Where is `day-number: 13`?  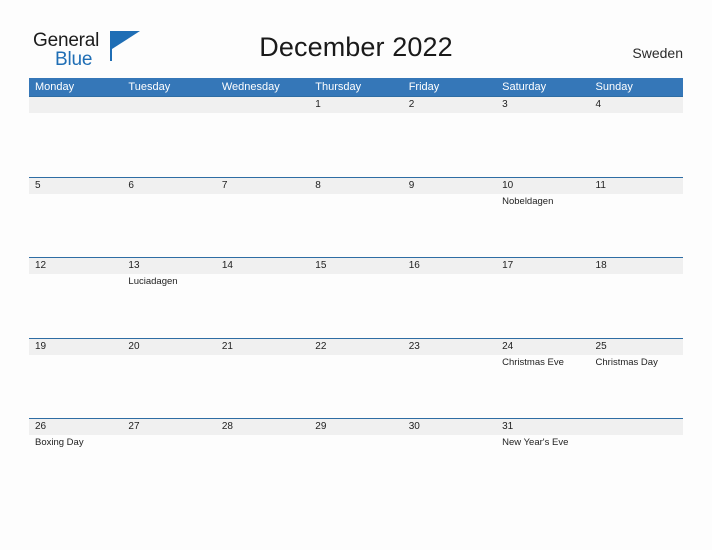
day-number: 13 is located at coordinates (168, 266).